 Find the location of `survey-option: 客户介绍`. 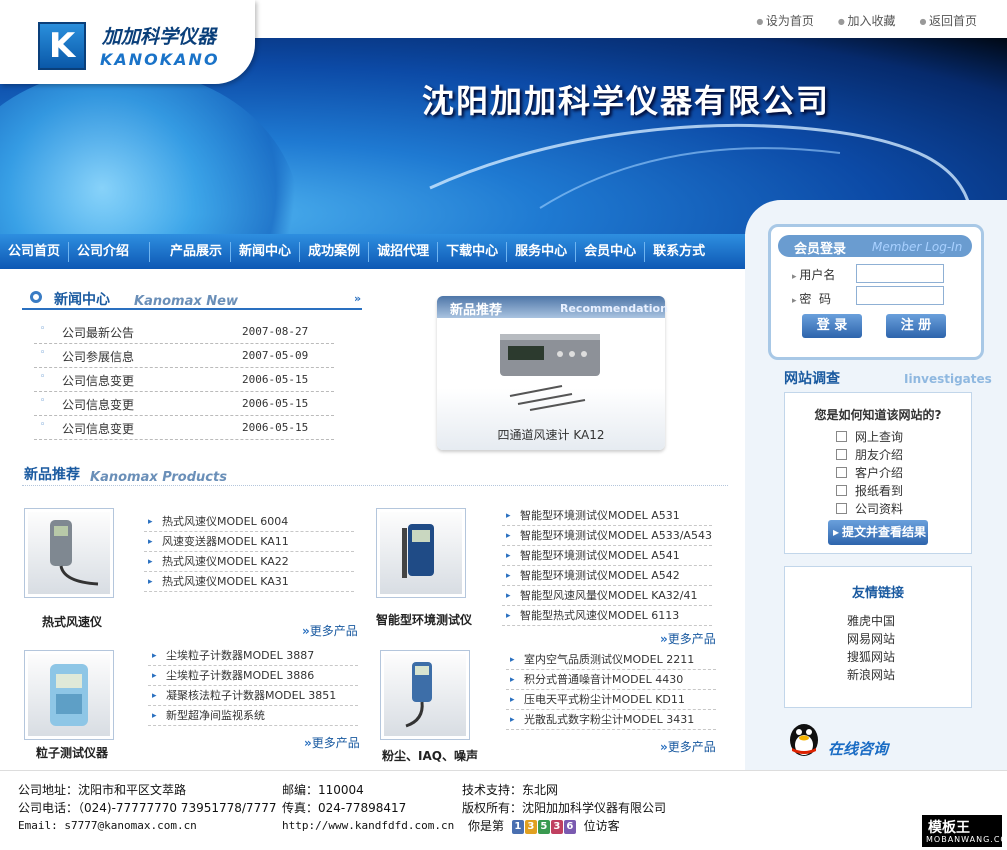

survey-option: 客户介绍 is located at coordinates (869, 472).